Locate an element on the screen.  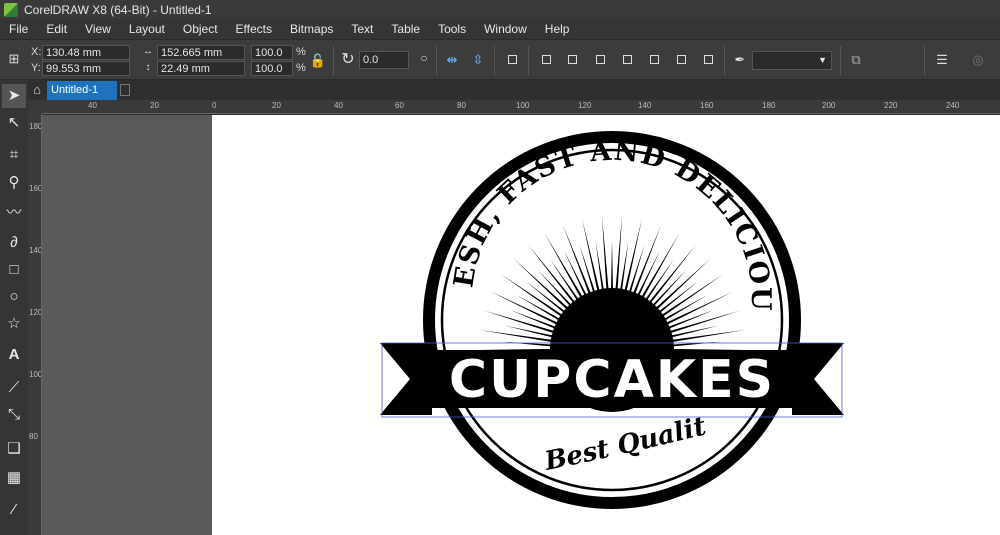
pick-tool-icon: ➤ is located at coordinates (14, 96).